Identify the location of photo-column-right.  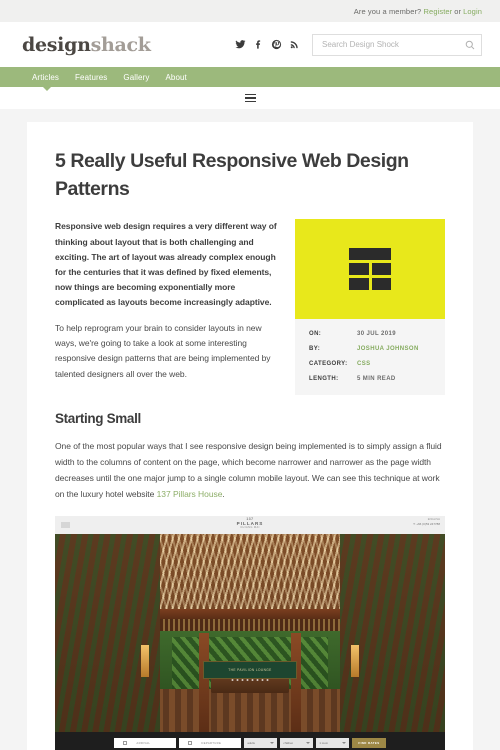
(392, 633).